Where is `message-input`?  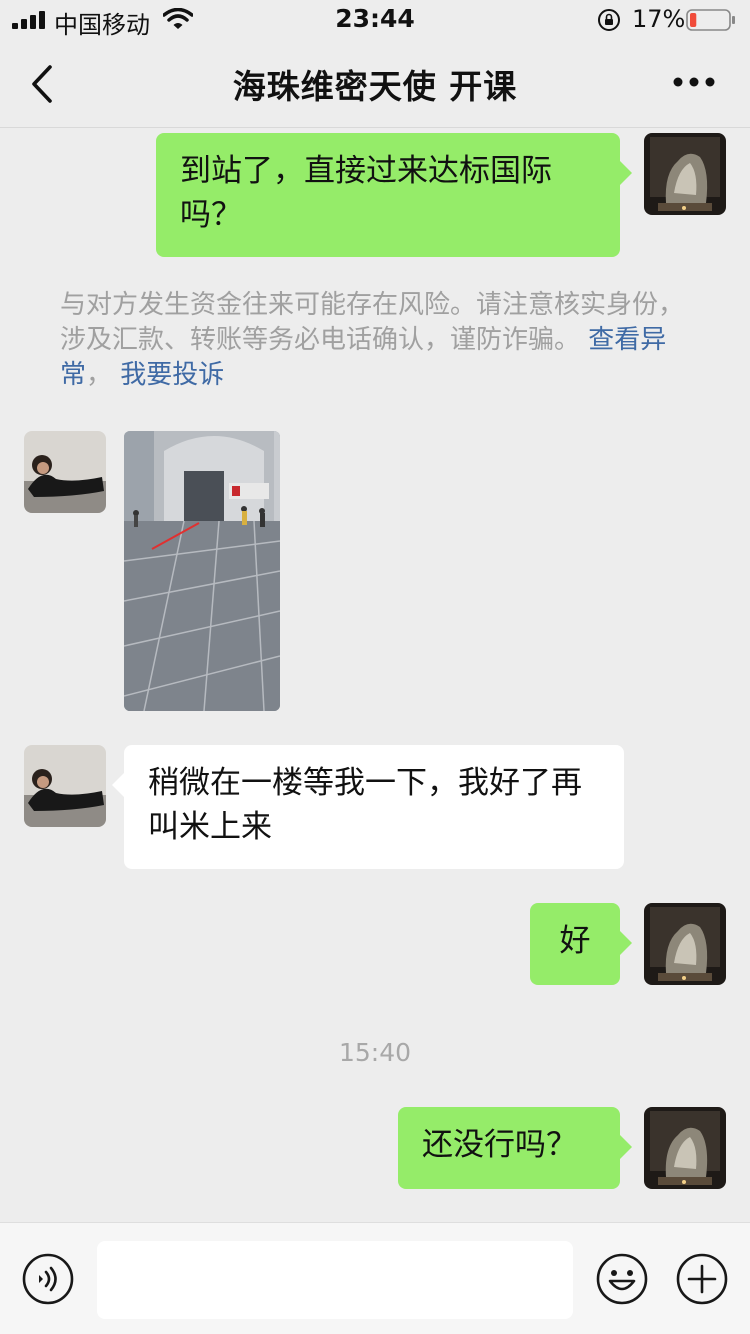 message-input is located at coordinates (335, 1280).